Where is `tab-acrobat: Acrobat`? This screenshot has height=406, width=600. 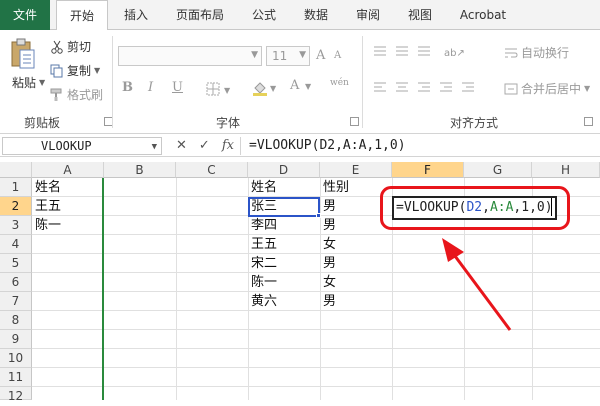 tab-acrobat: Acrobat is located at coordinates (483, 15).